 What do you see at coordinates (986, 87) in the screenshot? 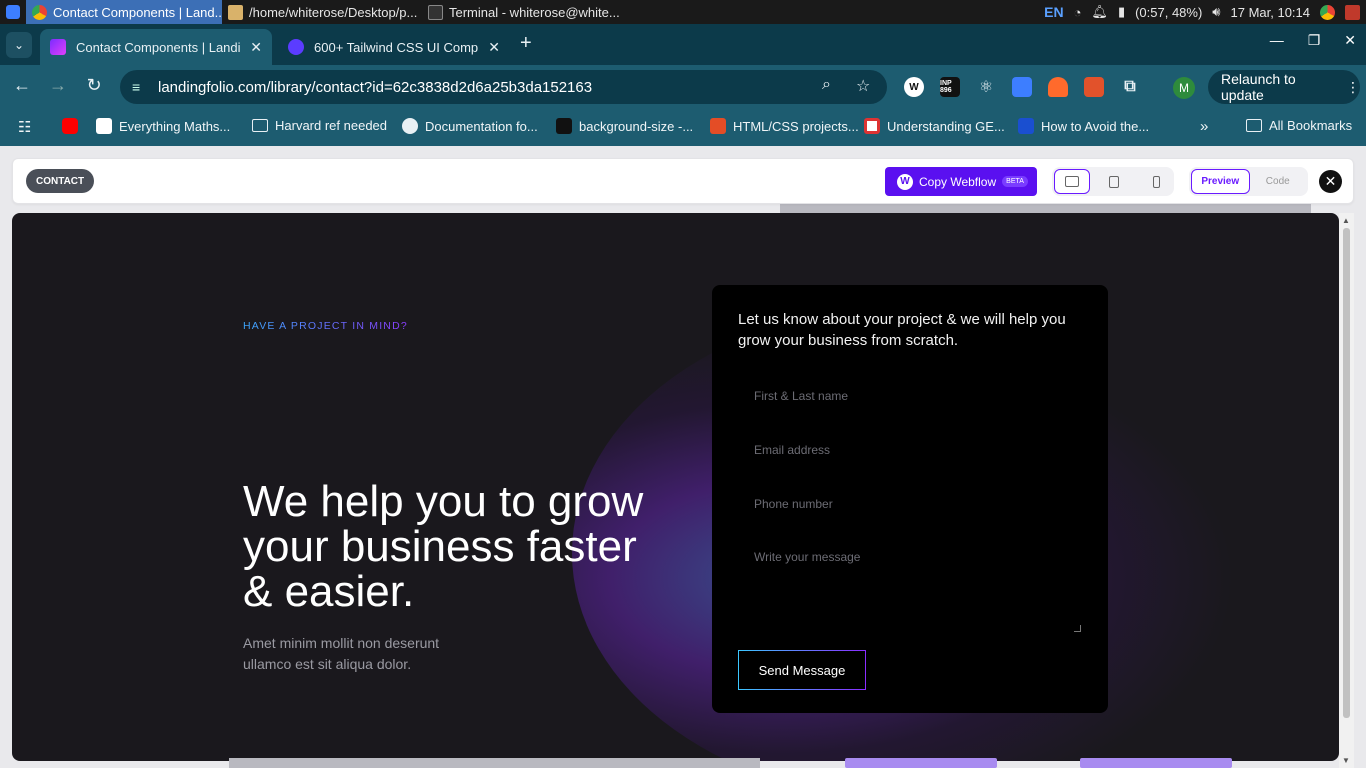
I see `react-devtools-icon: ⚛` at bounding box center [986, 87].